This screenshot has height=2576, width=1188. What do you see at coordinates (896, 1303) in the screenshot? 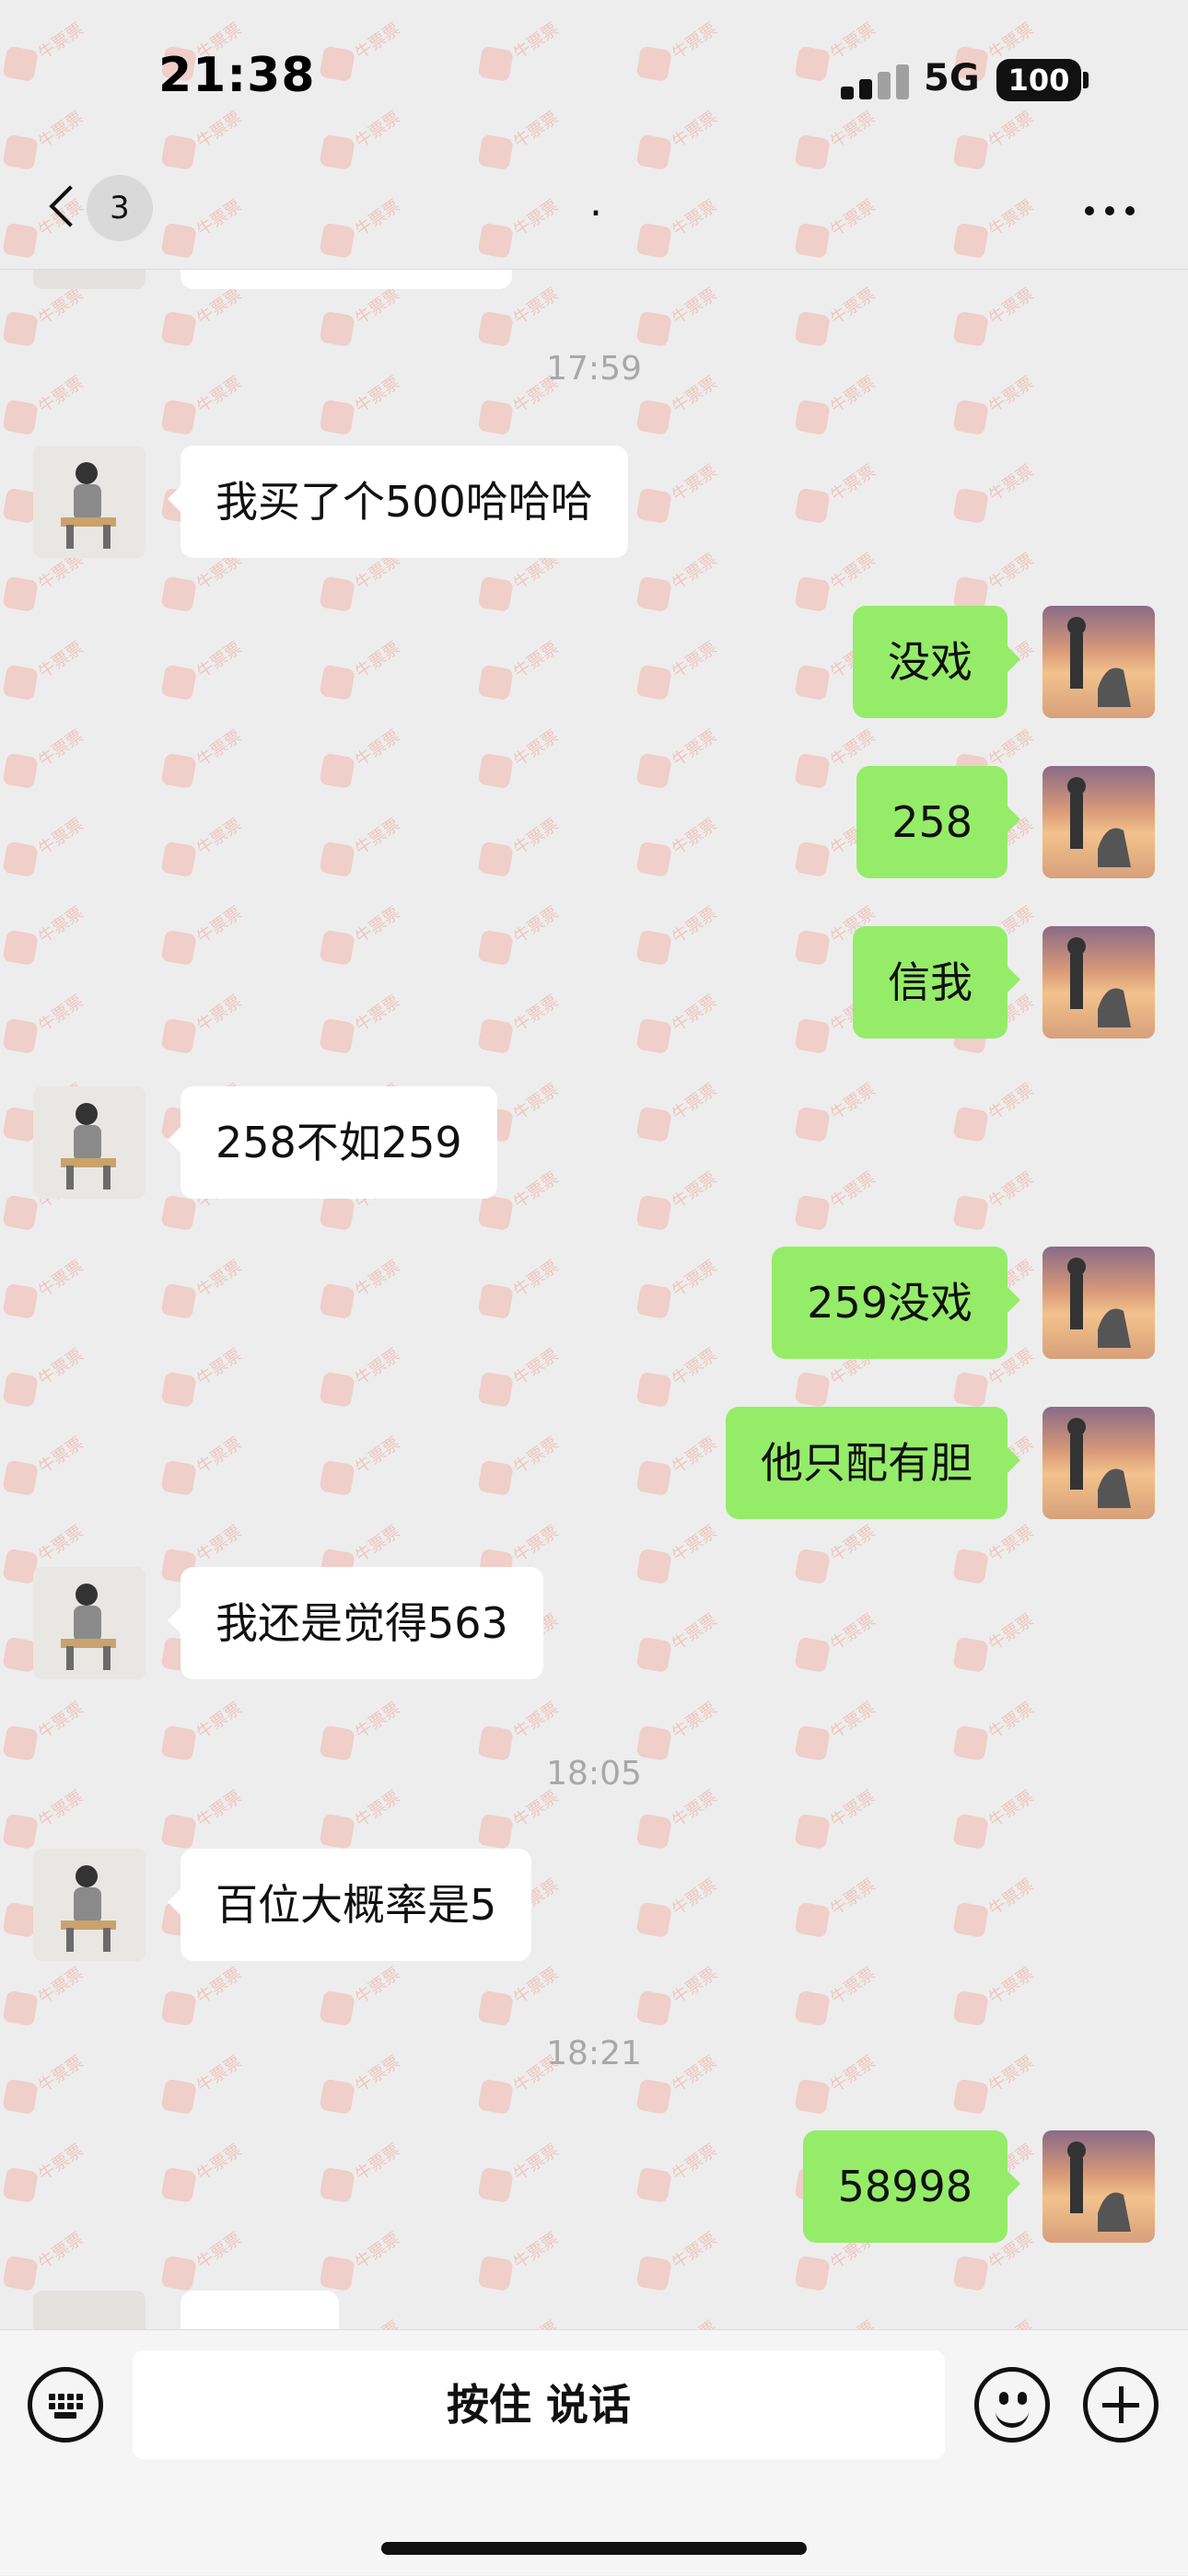
I see `message-bubble: 259没戏` at bounding box center [896, 1303].